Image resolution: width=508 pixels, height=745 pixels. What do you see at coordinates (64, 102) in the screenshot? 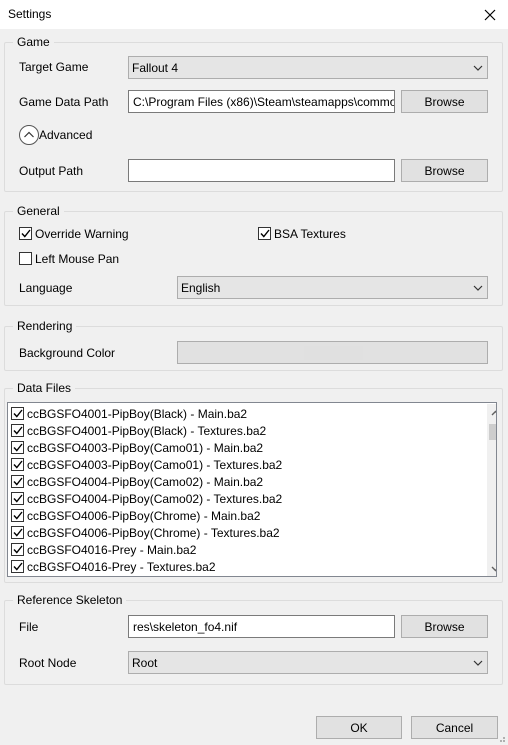
I see `data-path-label: Game Data Path` at bounding box center [64, 102].